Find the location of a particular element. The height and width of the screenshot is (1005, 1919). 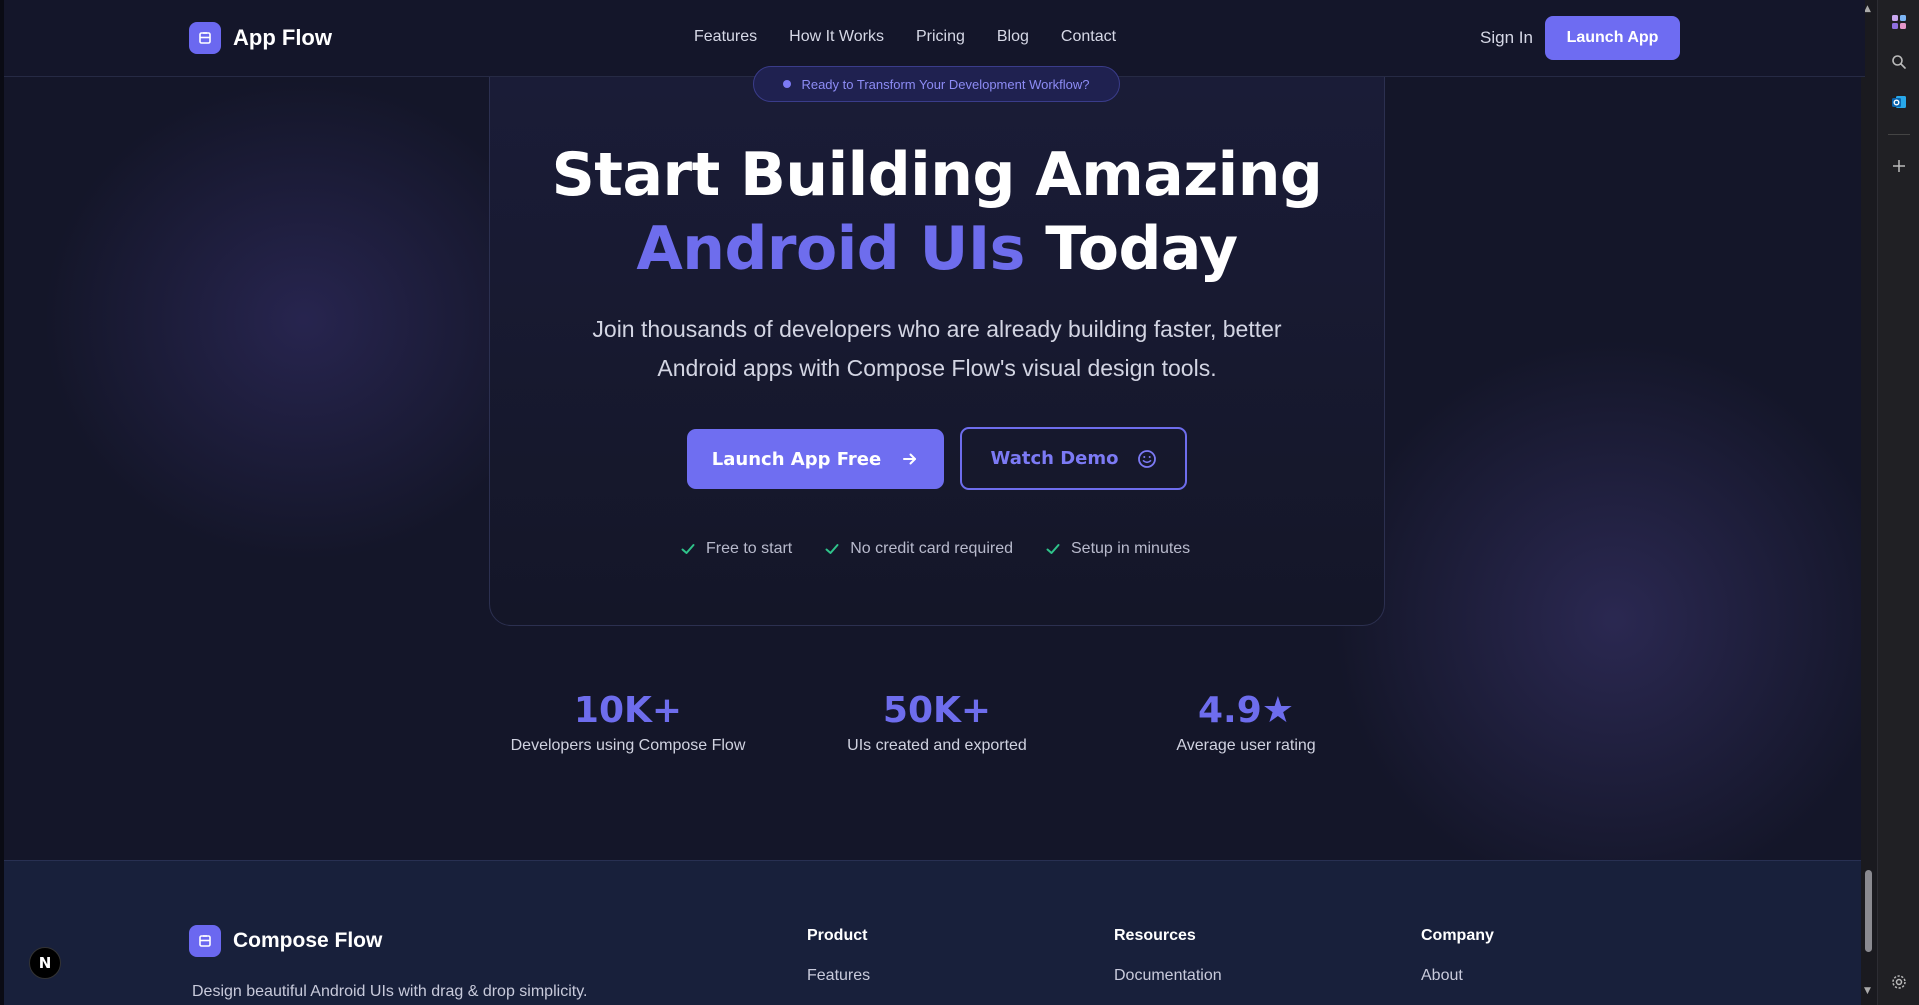

footer-link: Features is located at coordinates (838, 976).